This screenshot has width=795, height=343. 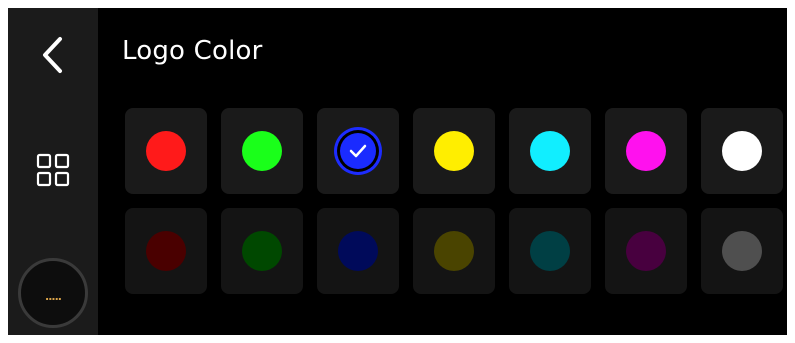 I want to click on color-dot-red, so click(x=166, y=151).